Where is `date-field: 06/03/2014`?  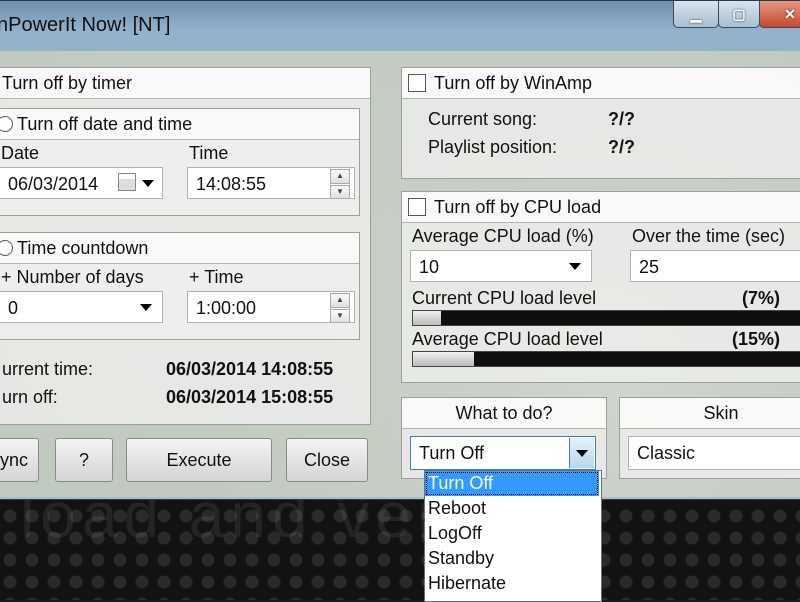 date-field: 06/03/2014 is located at coordinates (81, 183).